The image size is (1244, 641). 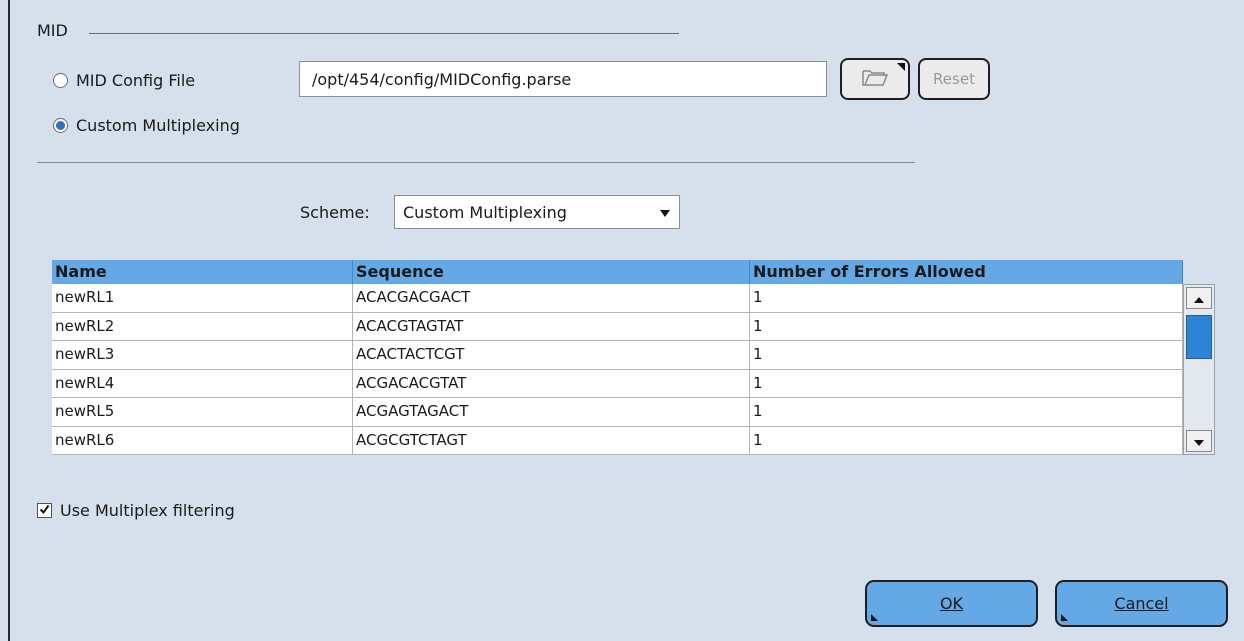 I want to click on table-row: newRL3 ACACTACTCGT 1, so click(x=617, y=355).